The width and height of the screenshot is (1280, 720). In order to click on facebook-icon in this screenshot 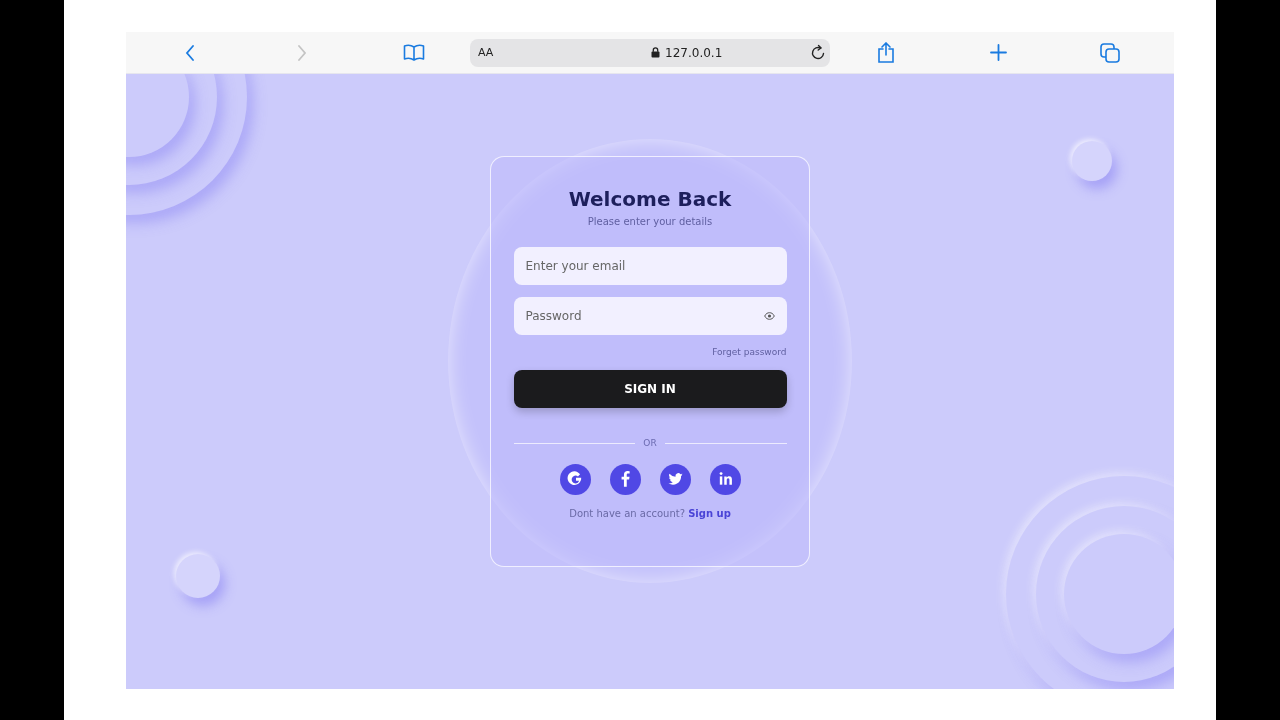, I will do `click(625, 479)`.